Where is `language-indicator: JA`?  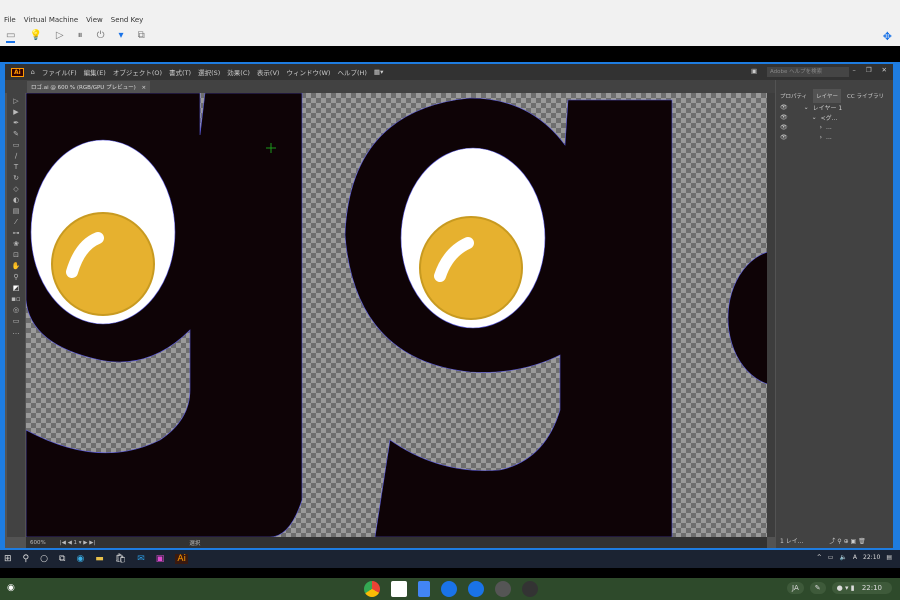
language-indicator: JA is located at coordinates (795, 588).